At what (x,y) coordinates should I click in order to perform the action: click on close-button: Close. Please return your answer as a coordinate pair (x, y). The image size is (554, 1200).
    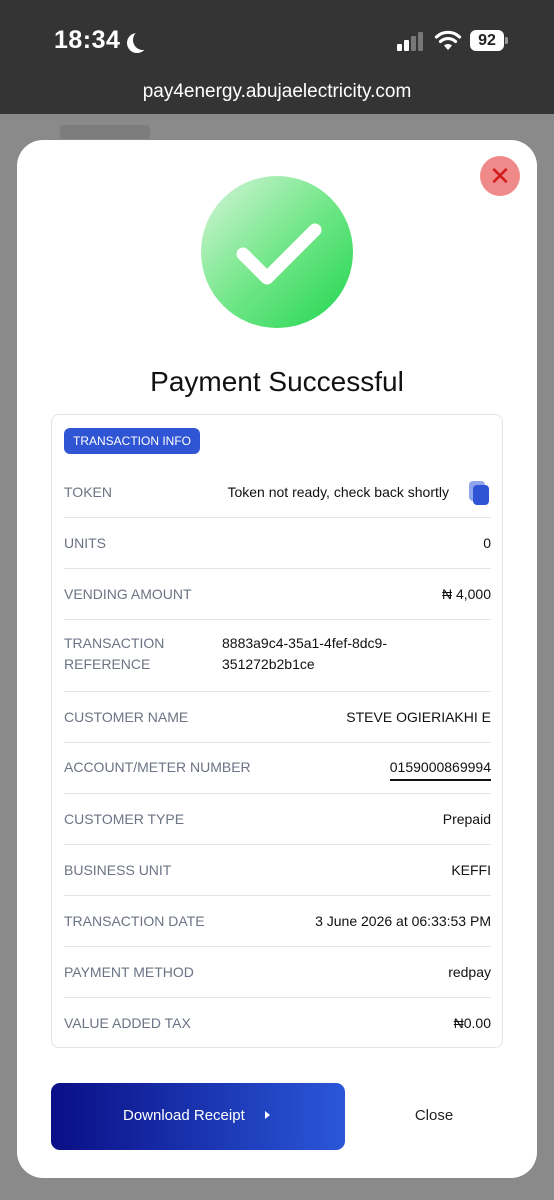
    Looking at the image, I should click on (434, 1115).